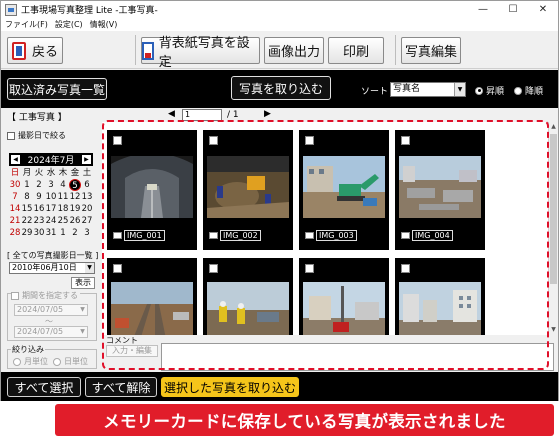 This screenshot has height=441, width=559. Describe the element at coordinates (39, 197) in the screenshot. I see `calendar-day: 9` at that location.